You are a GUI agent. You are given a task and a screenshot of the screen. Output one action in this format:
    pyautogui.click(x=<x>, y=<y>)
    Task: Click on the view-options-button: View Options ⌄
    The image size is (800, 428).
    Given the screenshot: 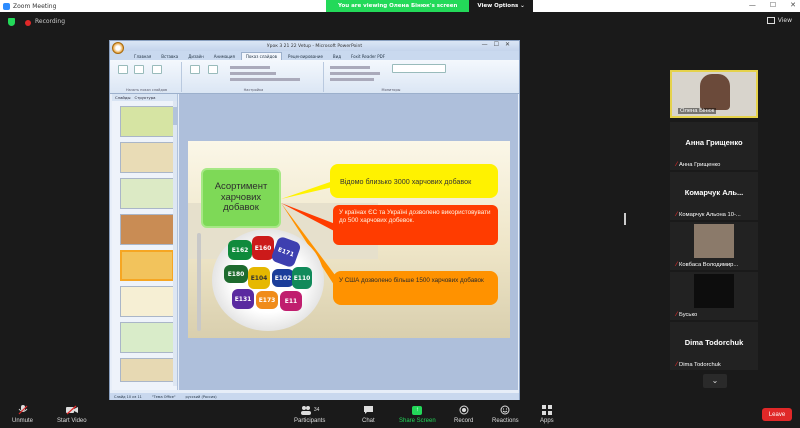 What is the action you would take?
    pyautogui.click(x=501, y=6)
    